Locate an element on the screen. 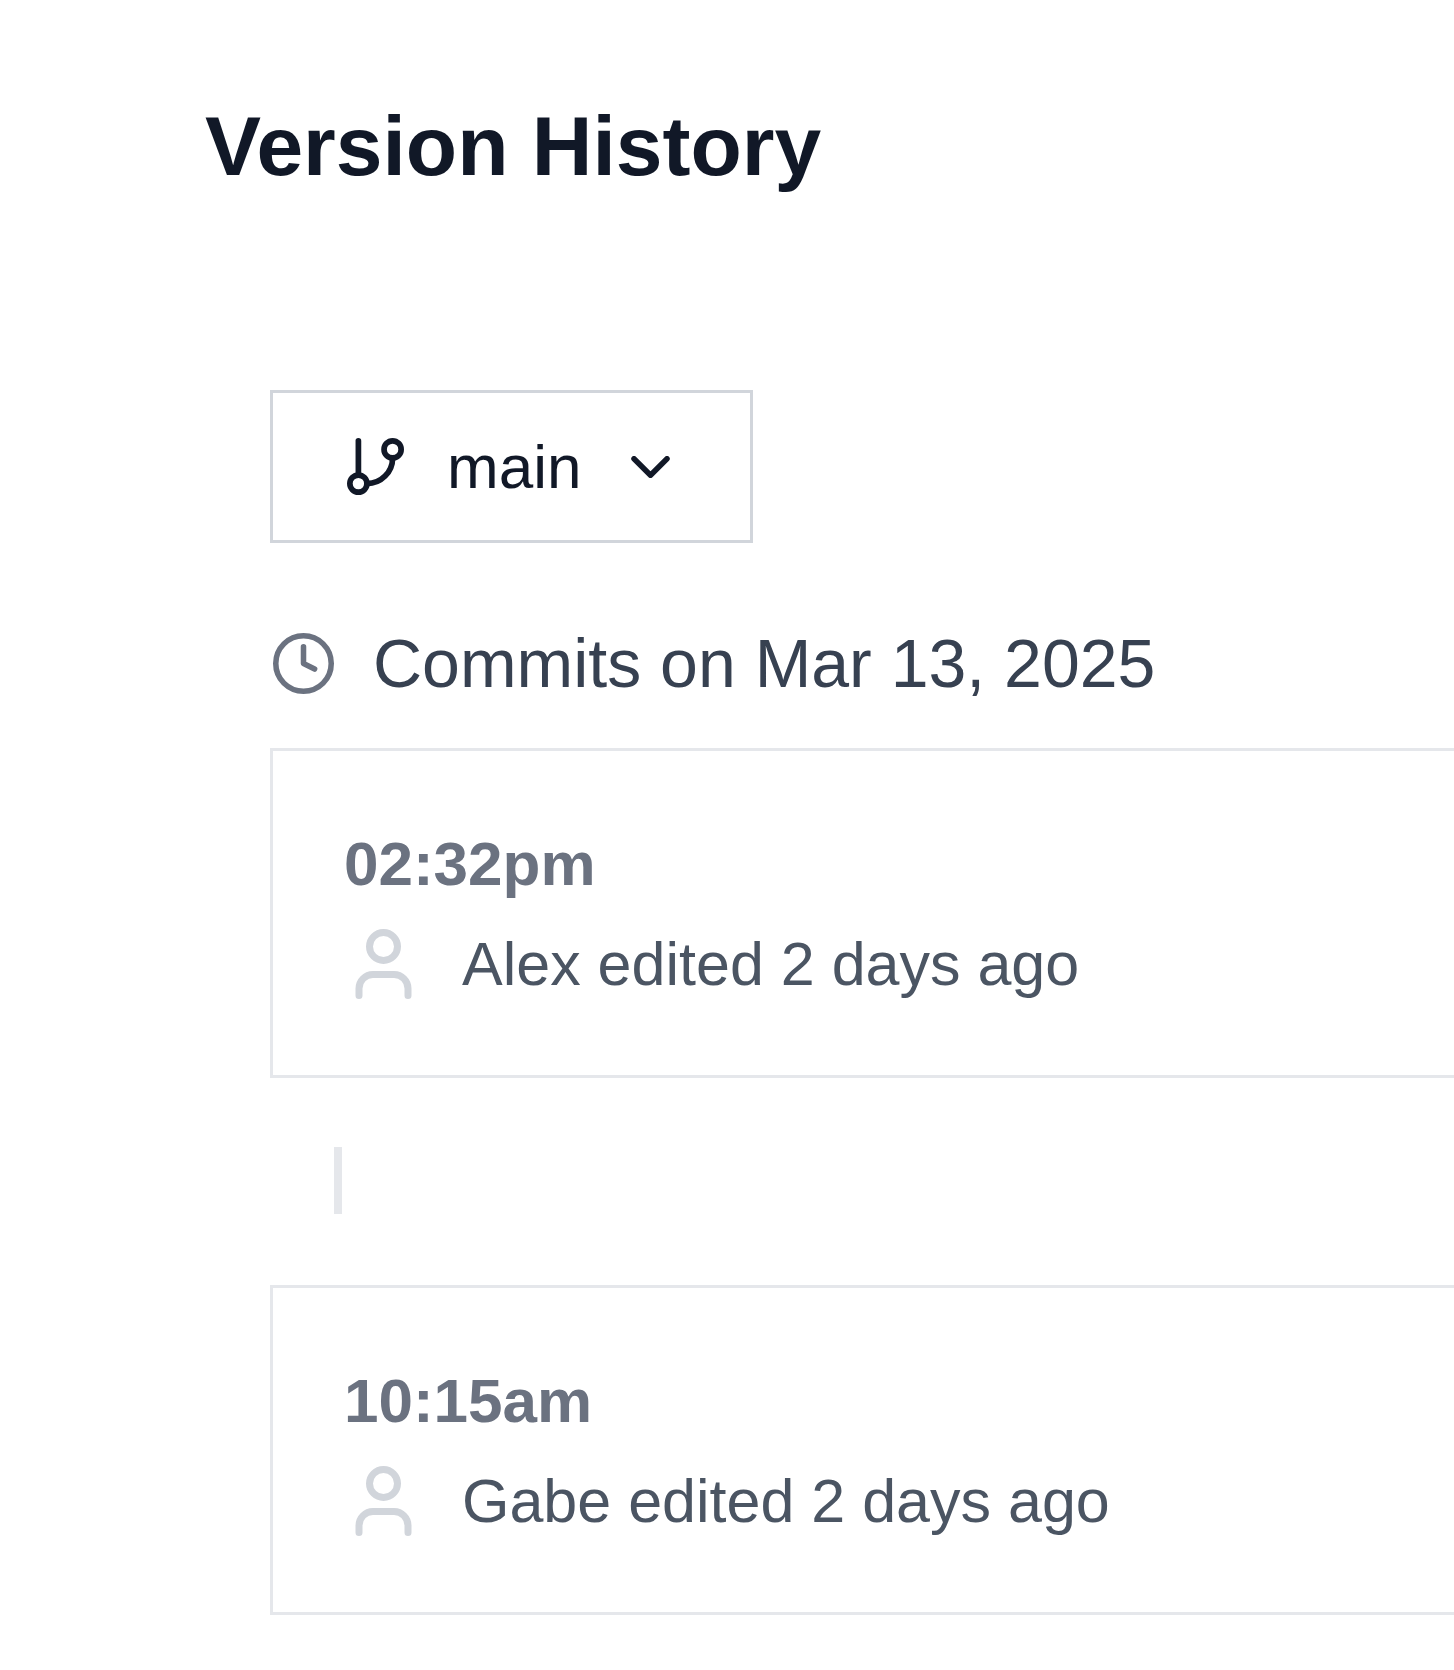  branch-icon is located at coordinates (375, 466).